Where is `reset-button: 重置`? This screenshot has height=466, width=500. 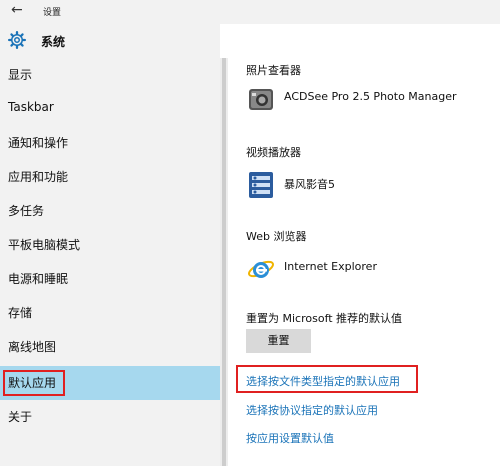
reset-button: 重置 is located at coordinates (278, 341).